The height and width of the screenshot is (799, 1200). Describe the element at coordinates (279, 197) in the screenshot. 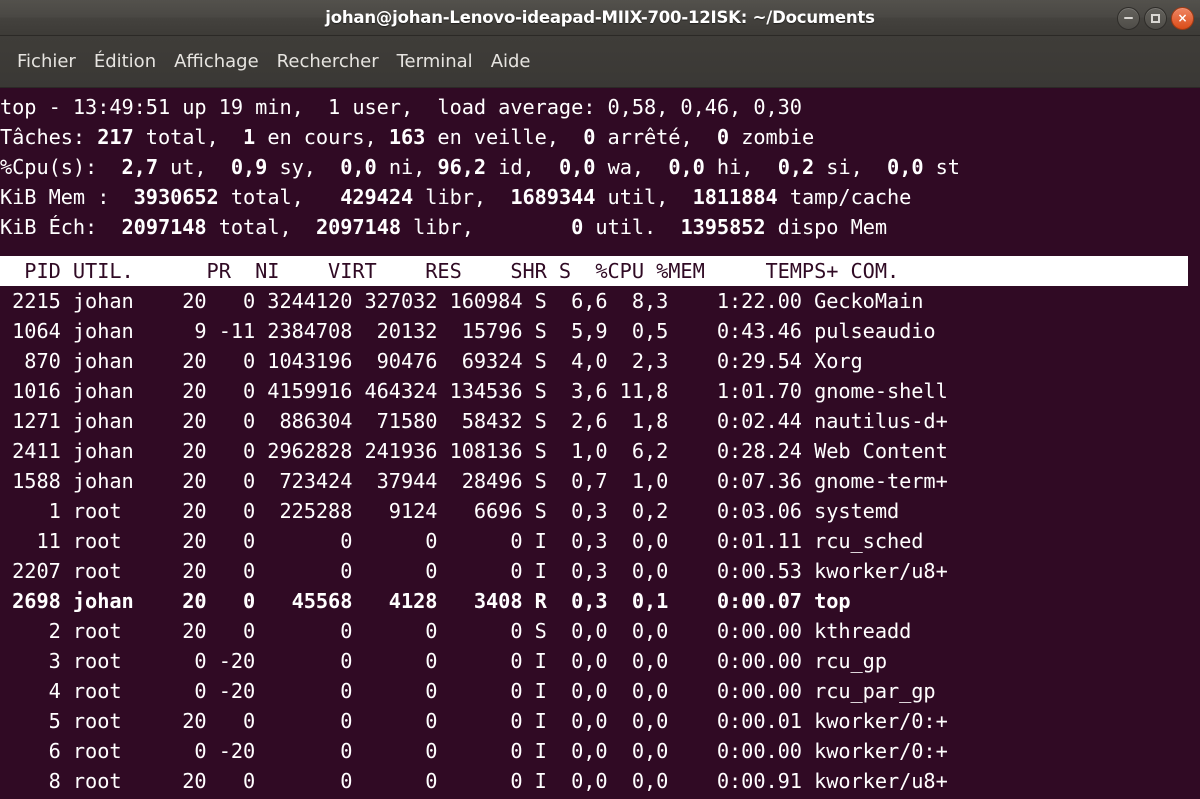

I see `mem-total-label: total,` at that location.